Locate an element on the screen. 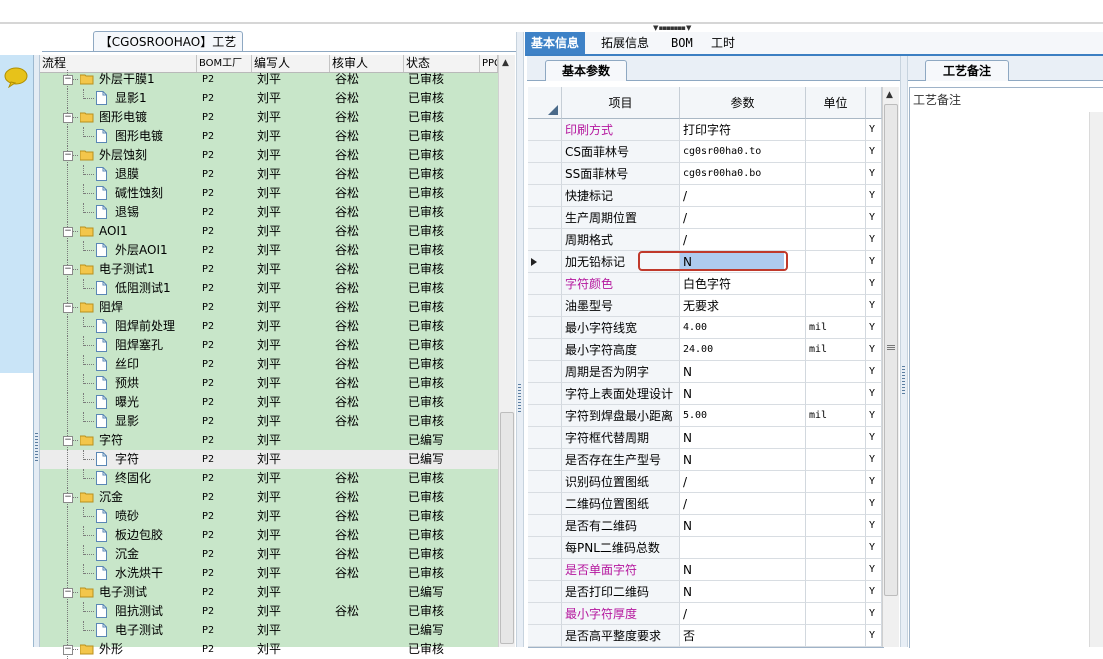  param-row: 是否单面字符 N Y is located at coordinates (705, 570).